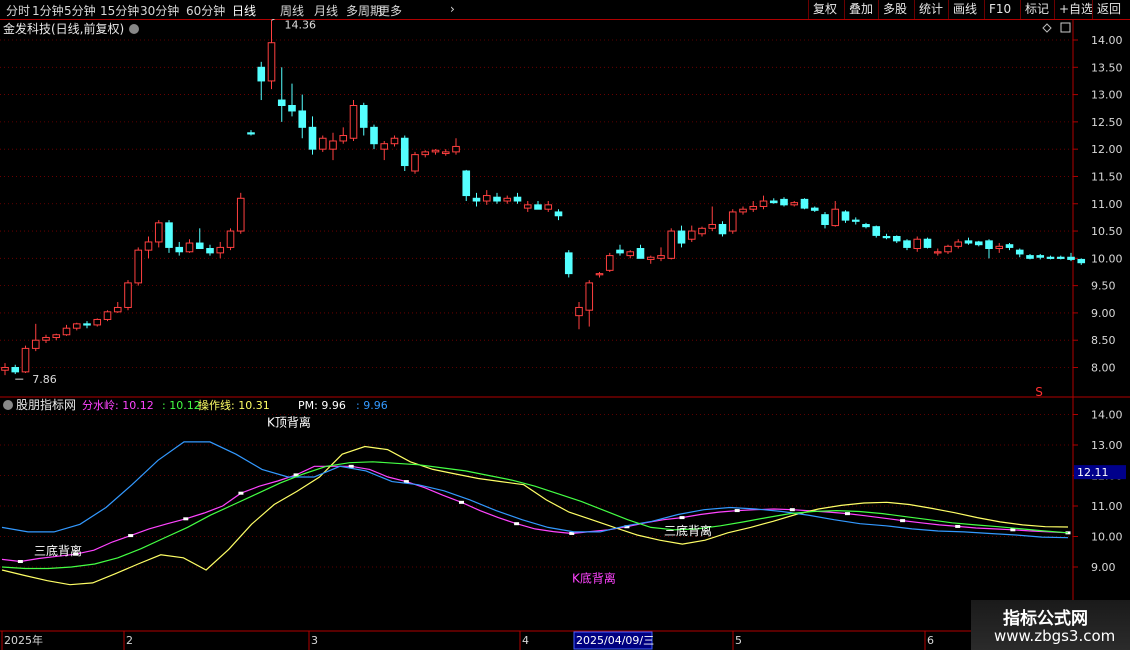  I want to click on indicator-tick-3: 11.00, so click(1107, 506).